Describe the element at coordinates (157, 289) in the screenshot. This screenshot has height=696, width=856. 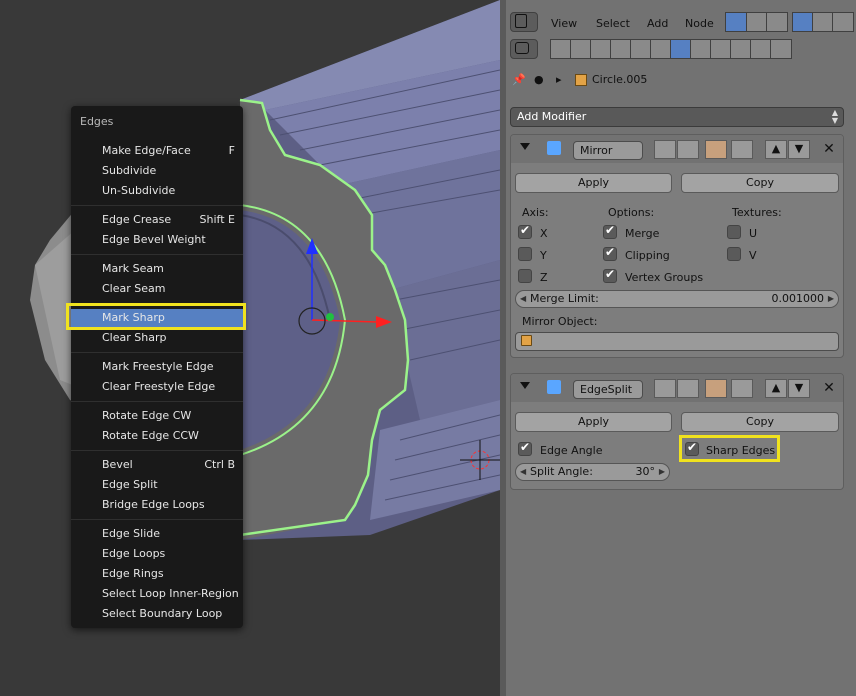
I see `menu-item-clear-seam: Clear Seam` at that location.